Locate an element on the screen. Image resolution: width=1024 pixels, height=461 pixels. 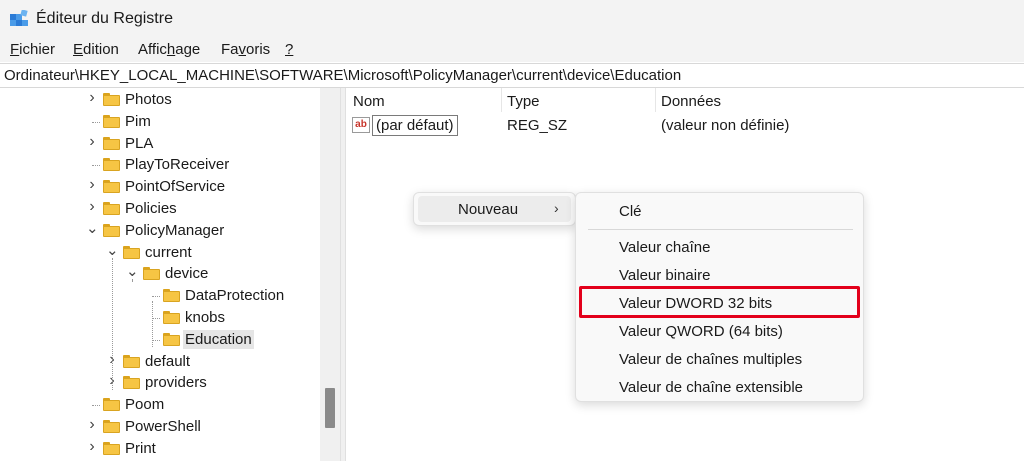
column-header-name: Nom is located at coordinates (369, 101).